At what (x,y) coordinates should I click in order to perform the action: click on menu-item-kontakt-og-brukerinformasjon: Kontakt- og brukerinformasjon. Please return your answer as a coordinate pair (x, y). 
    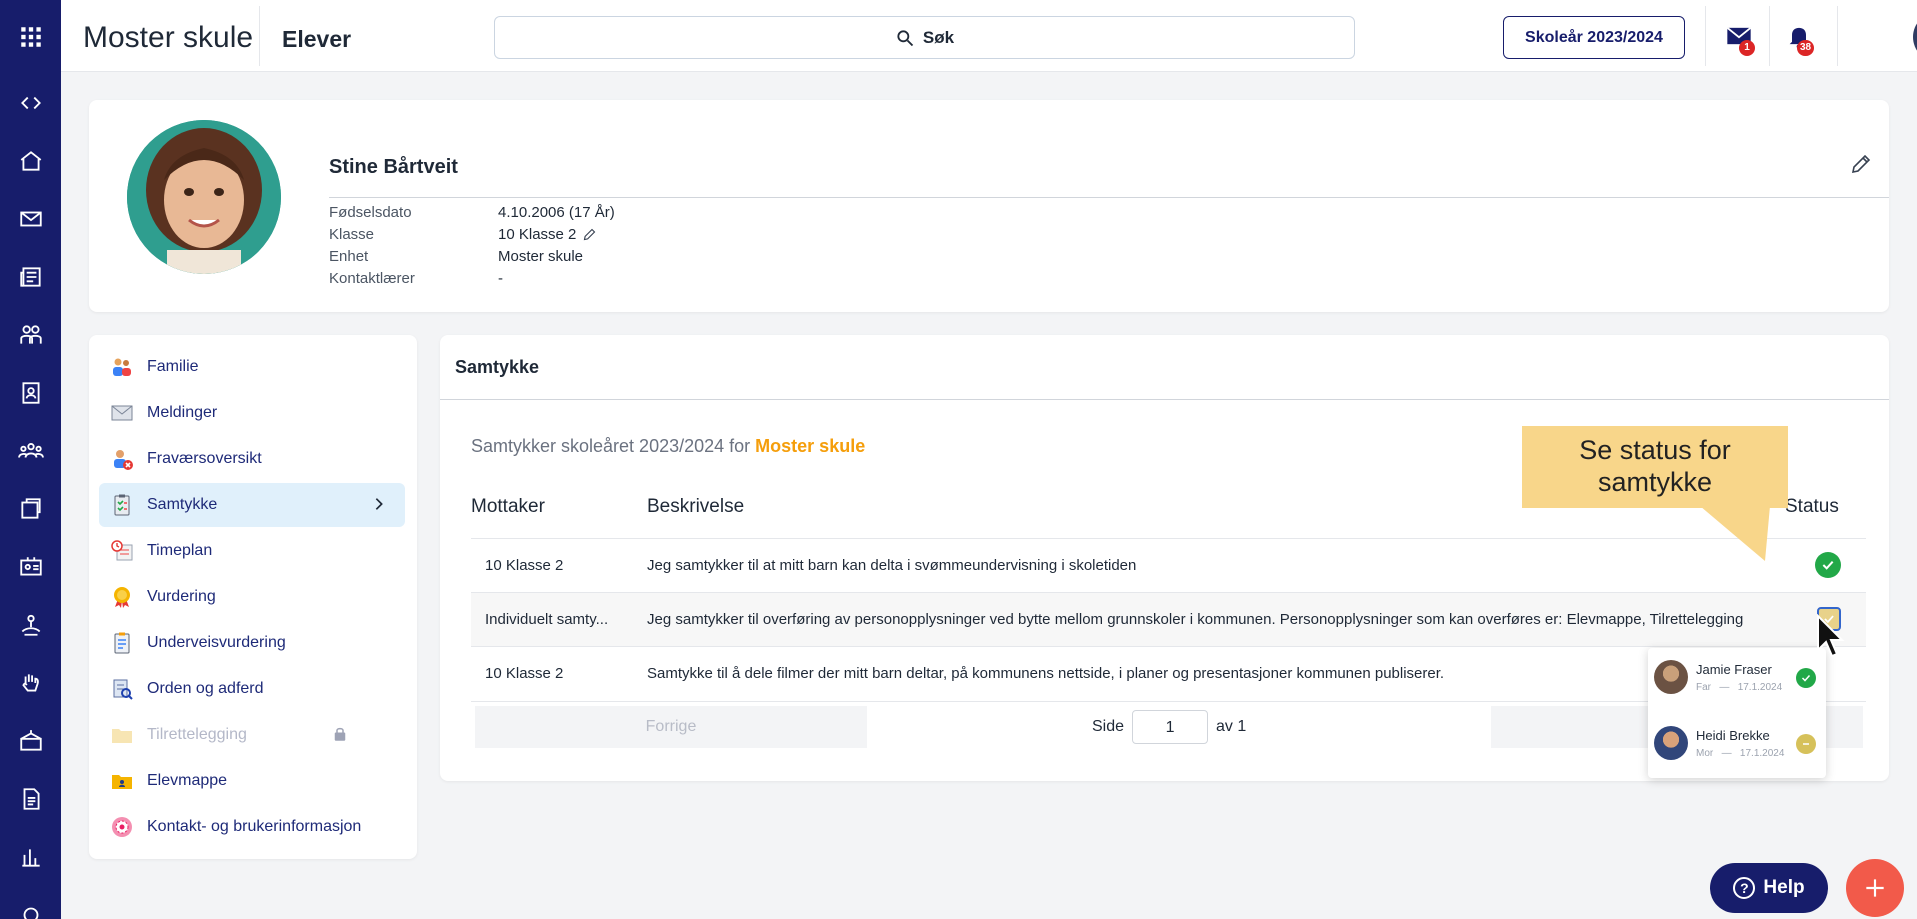
    Looking at the image, I should click on (252, 827).